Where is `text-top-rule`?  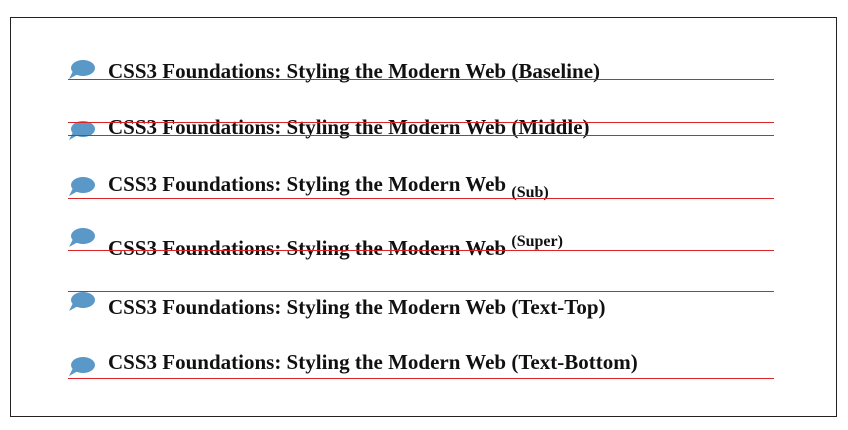
text-top-rule is located at coordinates (421, 292).